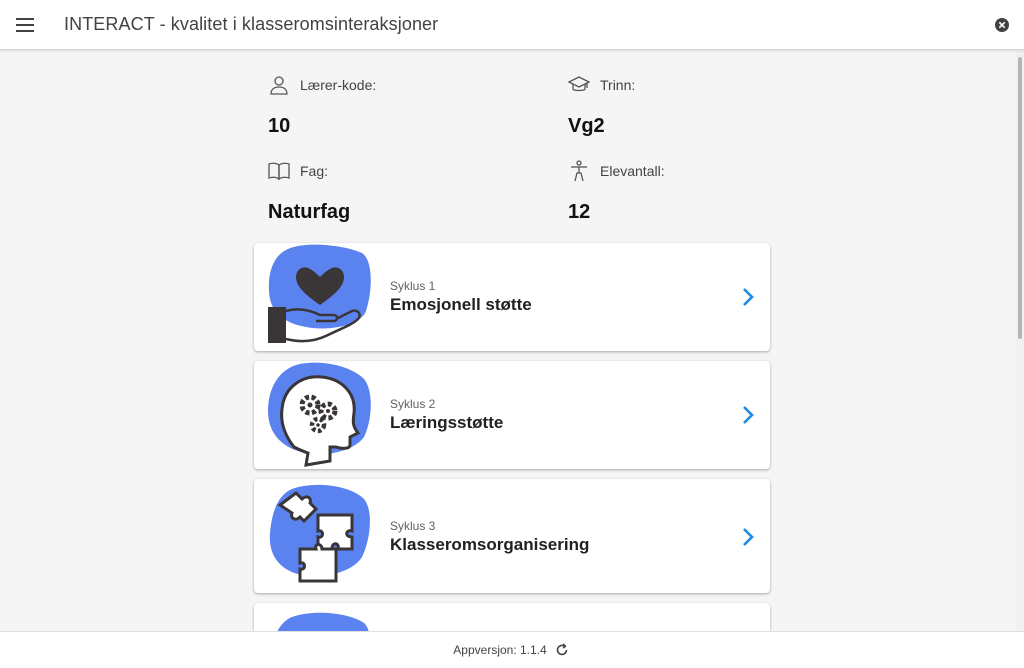  Describe the element at coordinates (388, 190) in the screenshot. I see `subject-info: Fag: Naturfag` at that location.